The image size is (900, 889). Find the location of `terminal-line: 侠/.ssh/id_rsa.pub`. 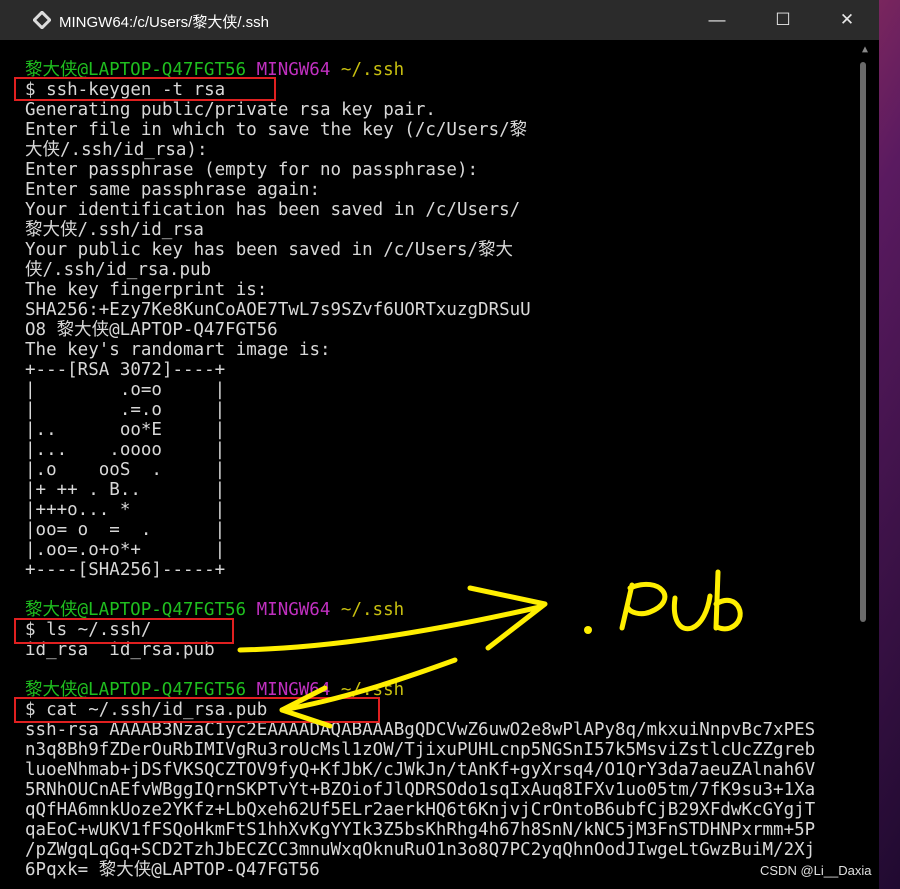

terminal-line: 侠/.ssh/id_rsa.pub is located at coordinates (440, 270).